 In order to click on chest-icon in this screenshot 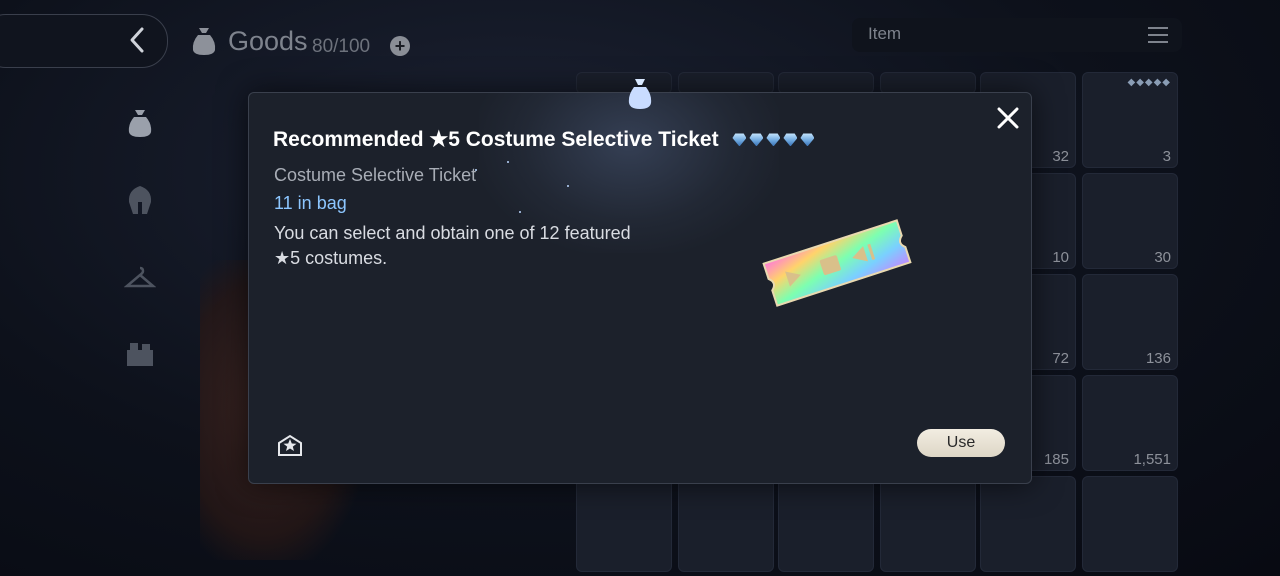, I will do `click(140, 354)`.